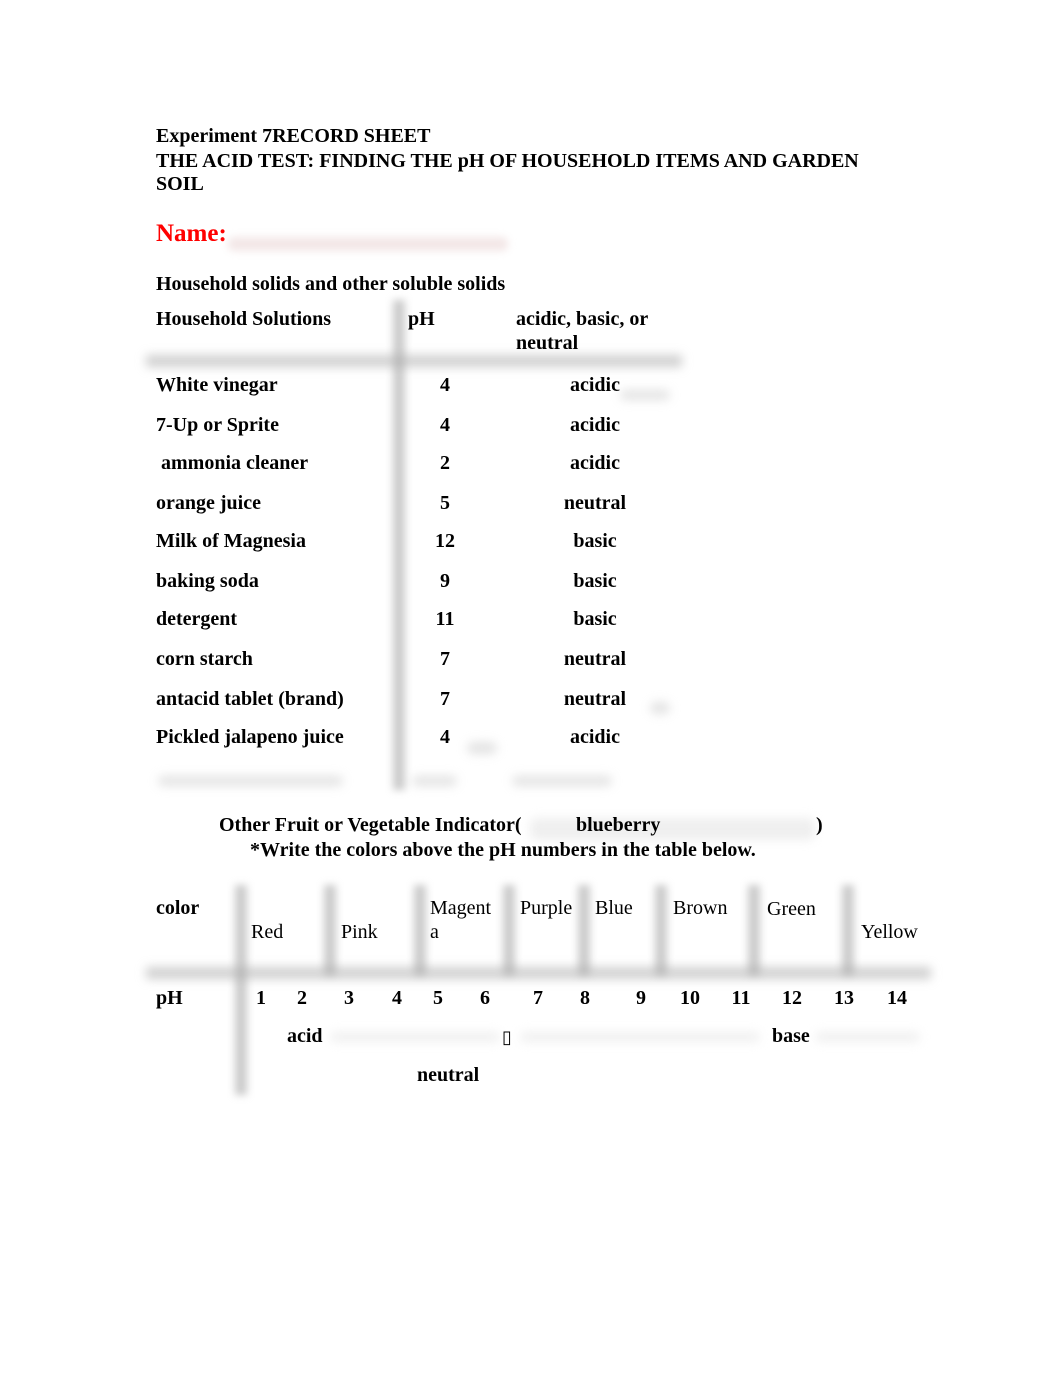 Image resolution: width=1062 pixels, height=1377 pixels. I want to click on row-name: antacid tablet (brand), so click(250, 699).